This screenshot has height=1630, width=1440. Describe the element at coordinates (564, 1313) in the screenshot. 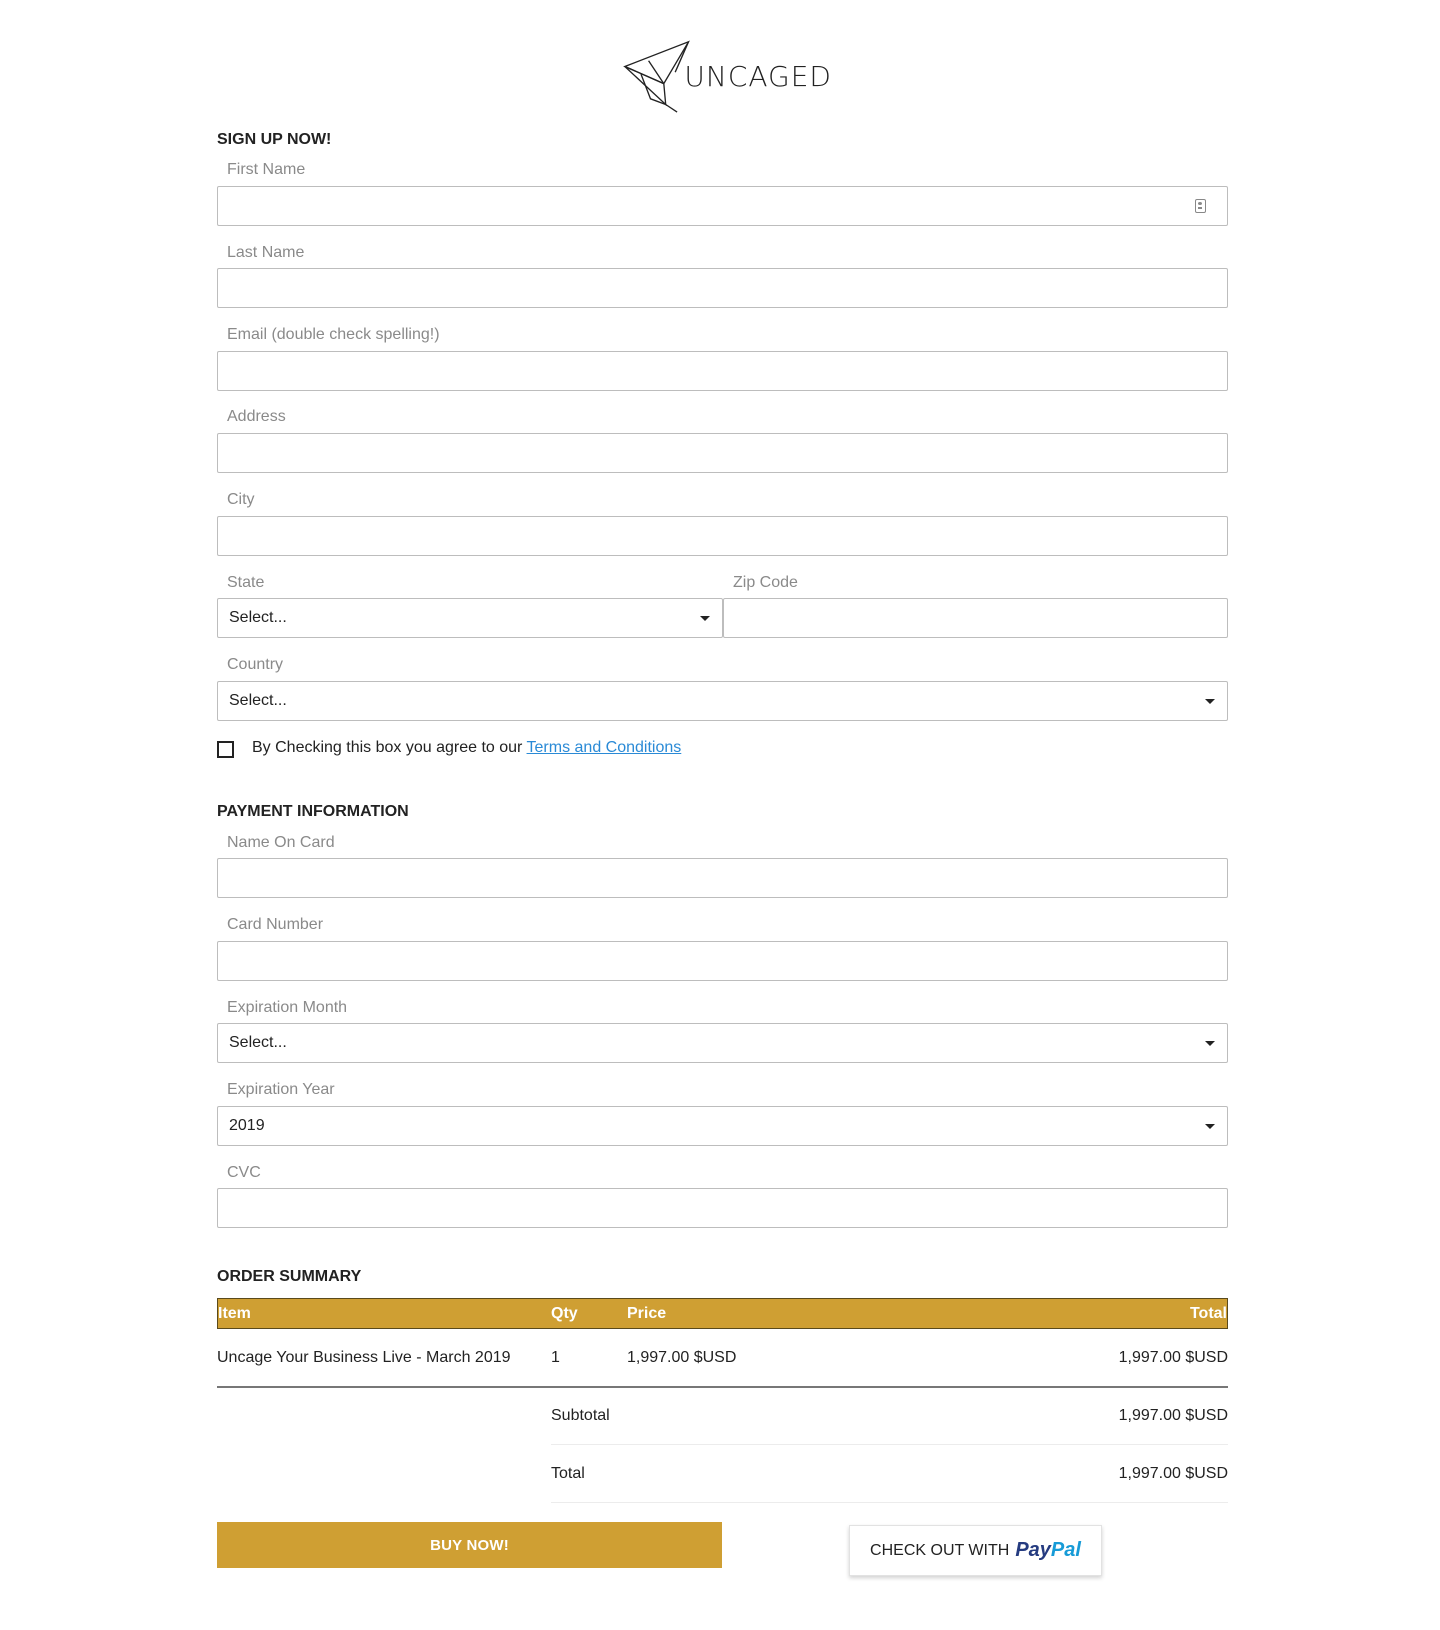

I see `header-qty: Qty` at that location.